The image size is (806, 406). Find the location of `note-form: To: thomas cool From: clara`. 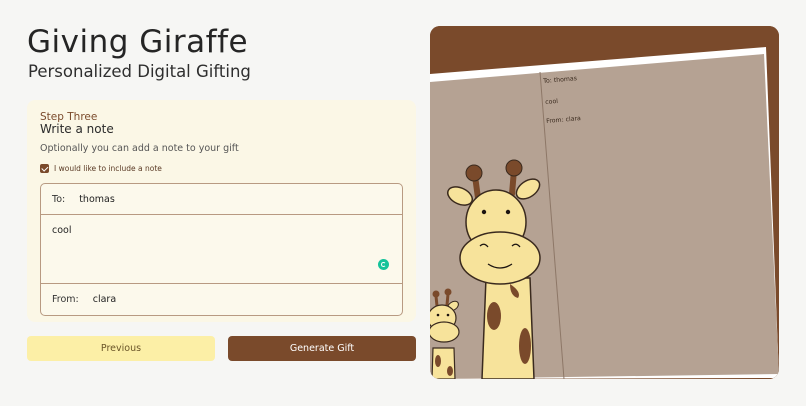

note-form: To: thomas cool From: clara is located at coordinates (221, 249).